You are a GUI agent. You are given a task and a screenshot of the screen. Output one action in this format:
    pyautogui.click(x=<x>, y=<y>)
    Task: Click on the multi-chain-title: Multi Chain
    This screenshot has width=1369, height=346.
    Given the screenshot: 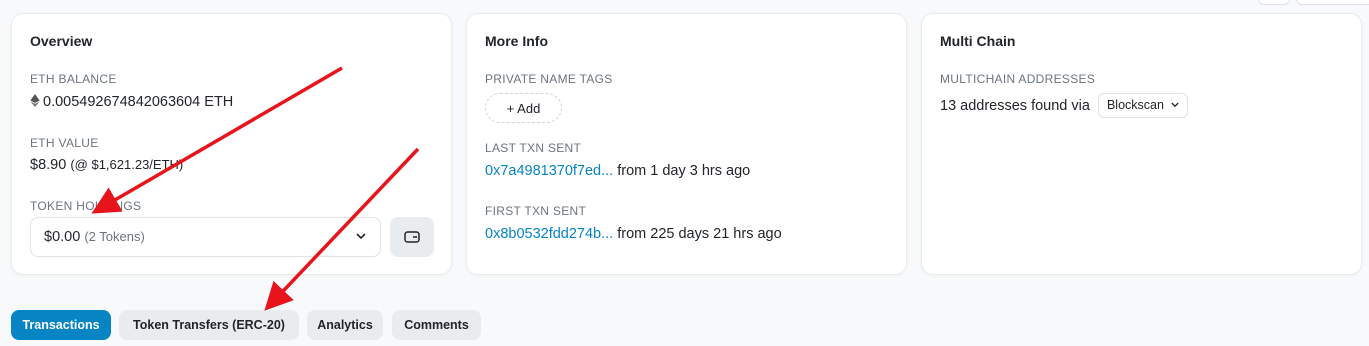 What is the action you would take?
    pyautogui.click(x=978, y=41)
    